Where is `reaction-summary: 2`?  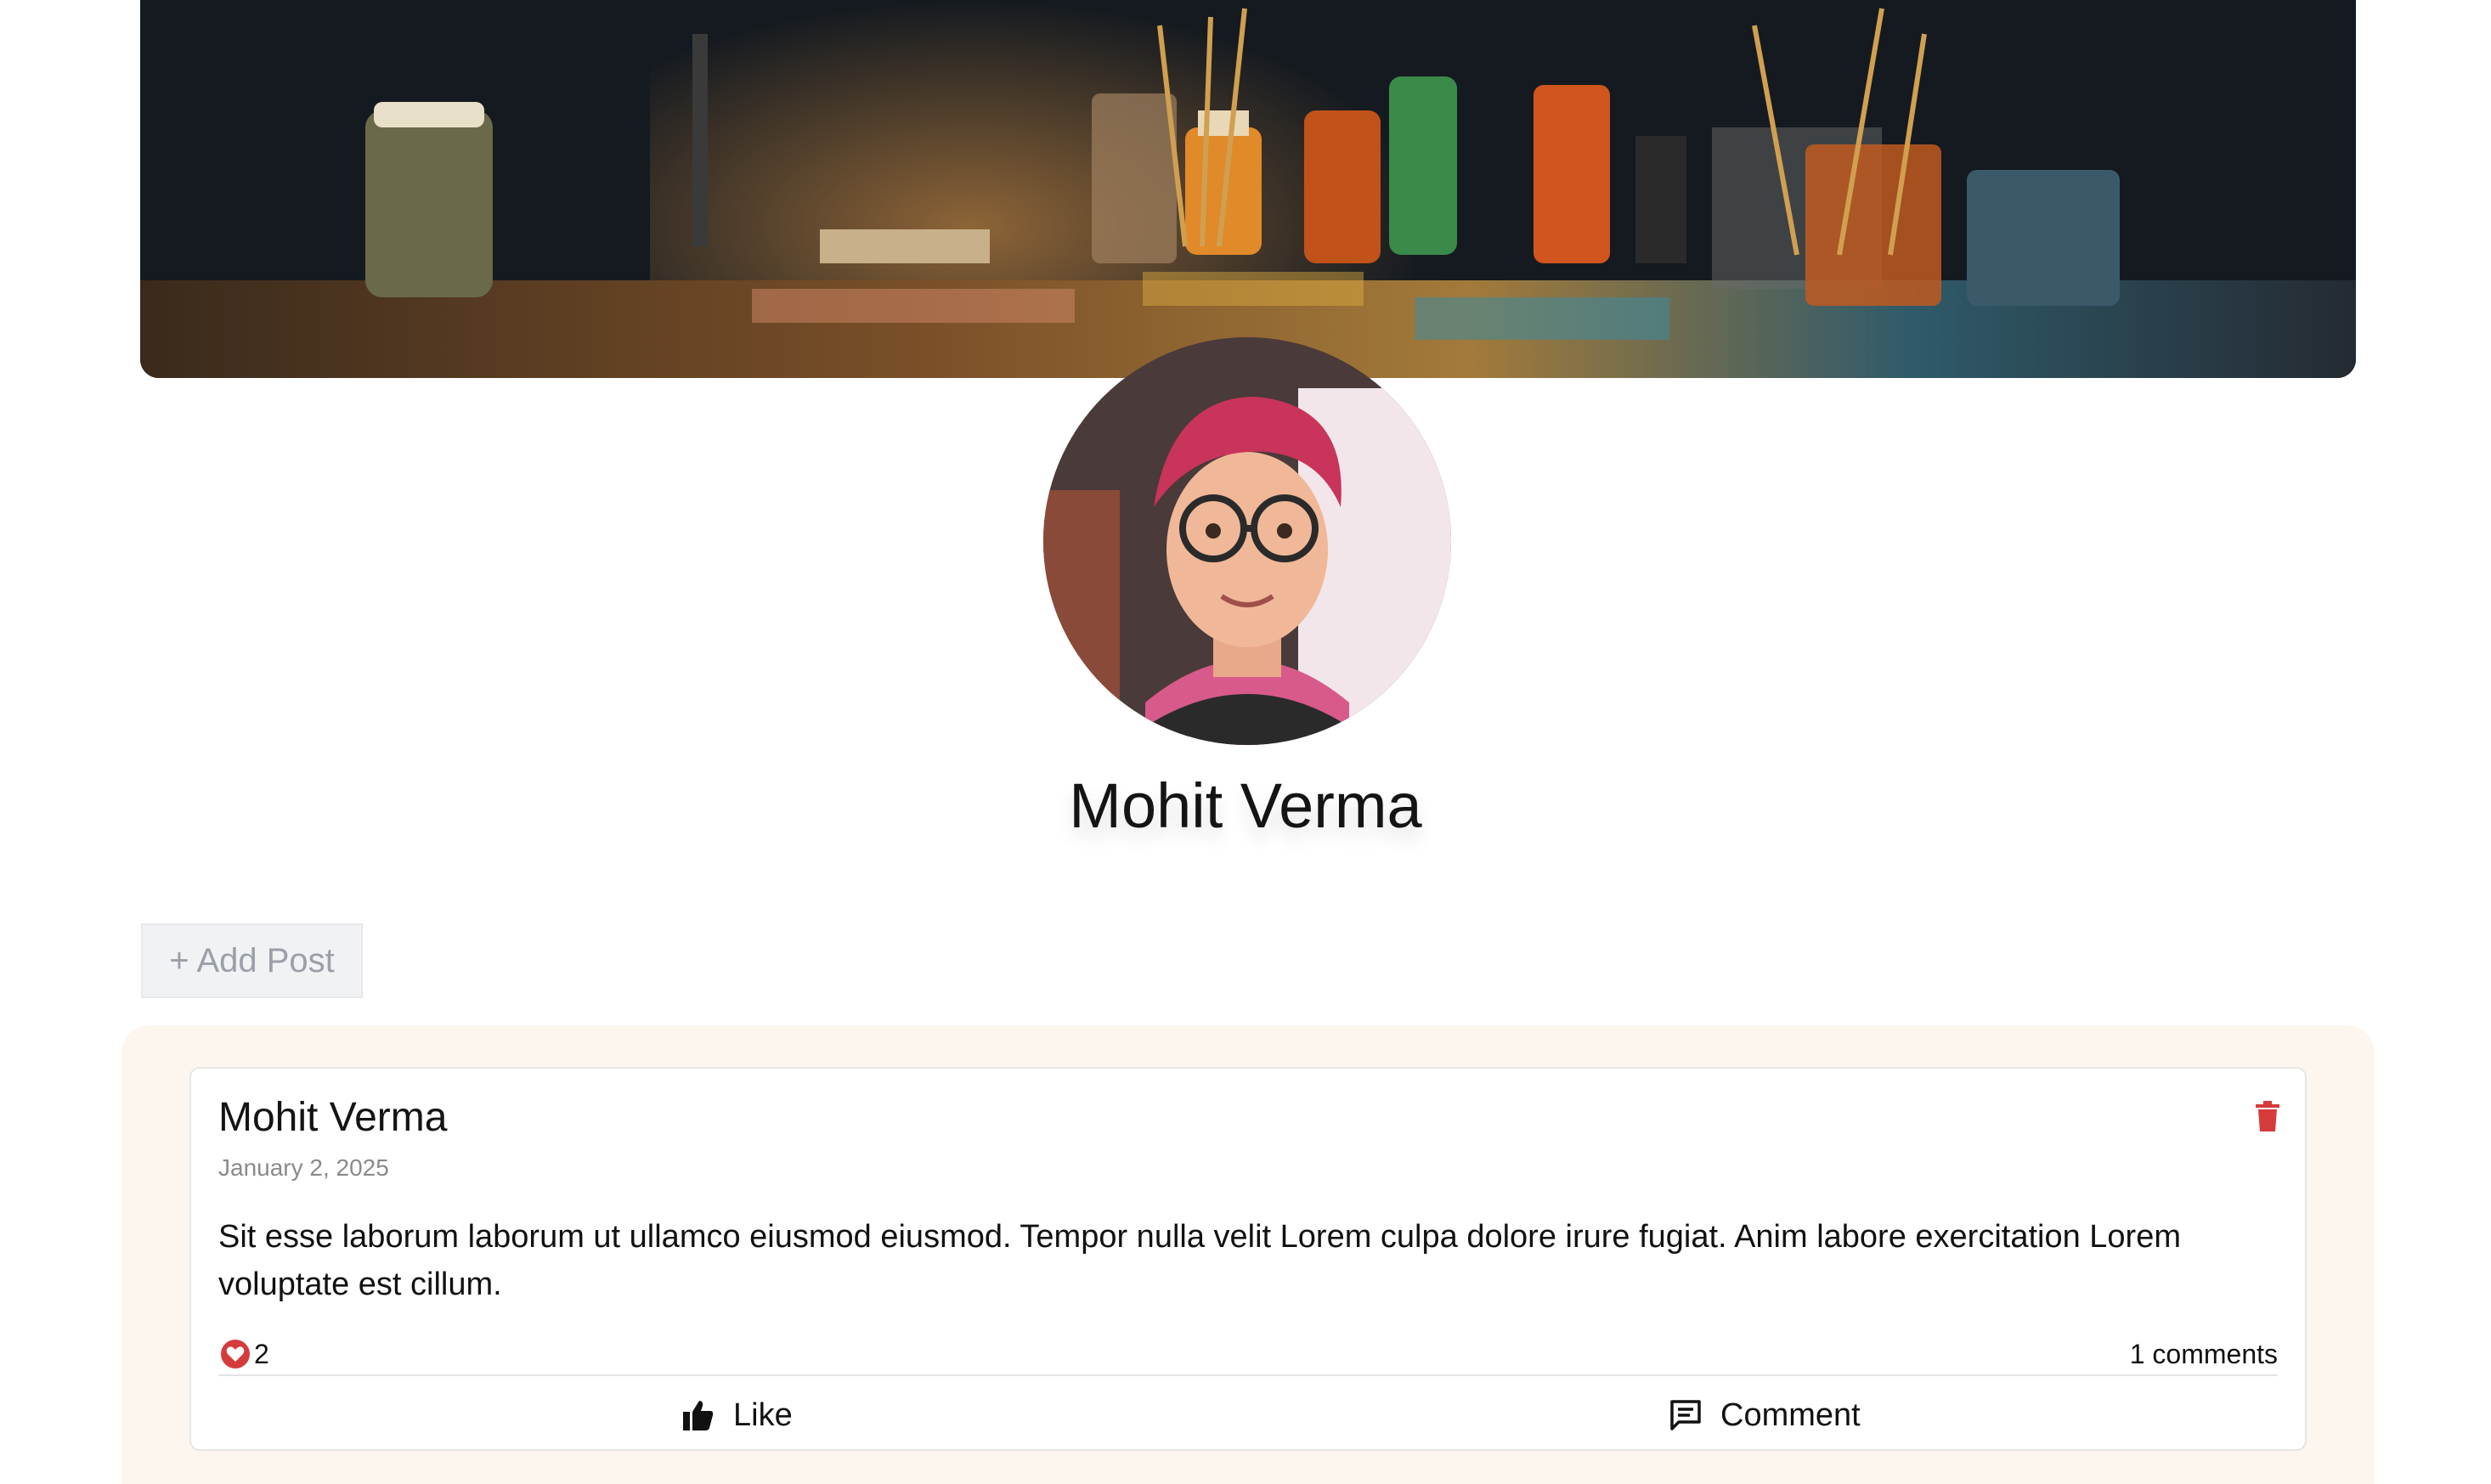
reaction-summary: 2 is located at coordinates (244, 1354).